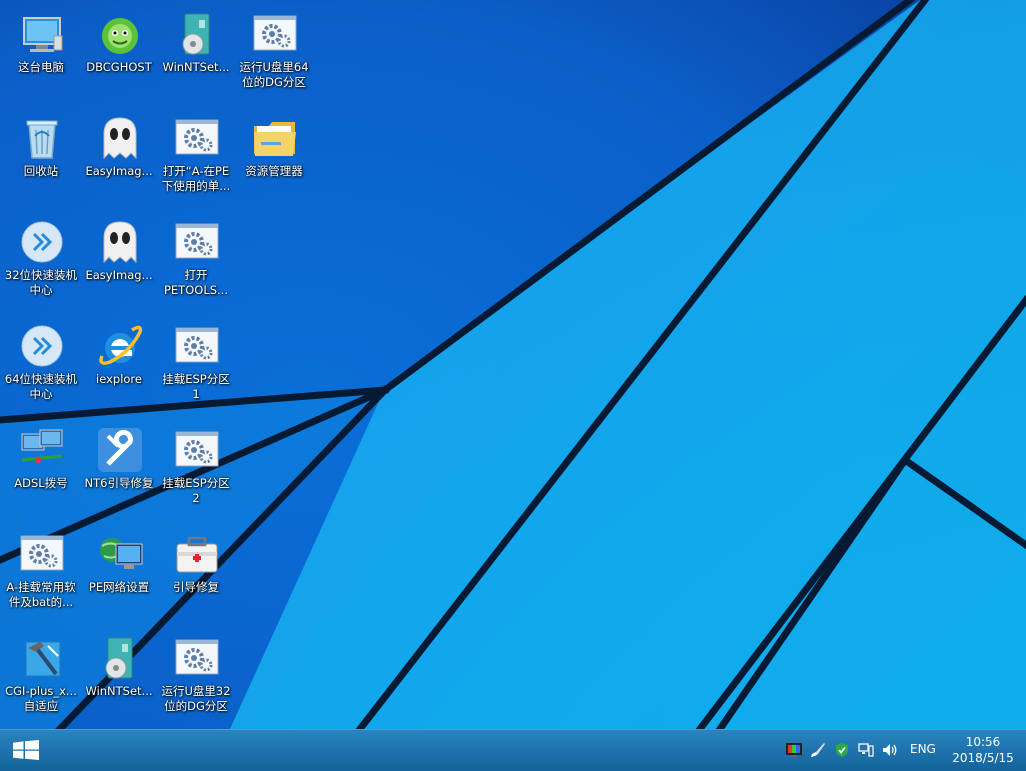 The width and height of the screenshot is (1026, 771). I want to click on windows-logo-icon, so click(26, 750).